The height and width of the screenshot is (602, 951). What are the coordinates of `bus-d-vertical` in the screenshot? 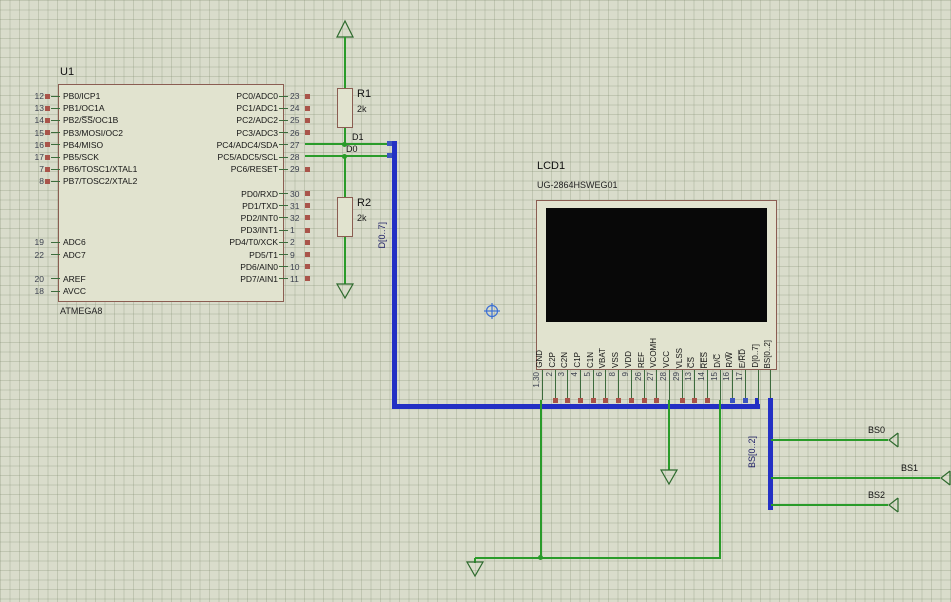 It's located at (394, 275).